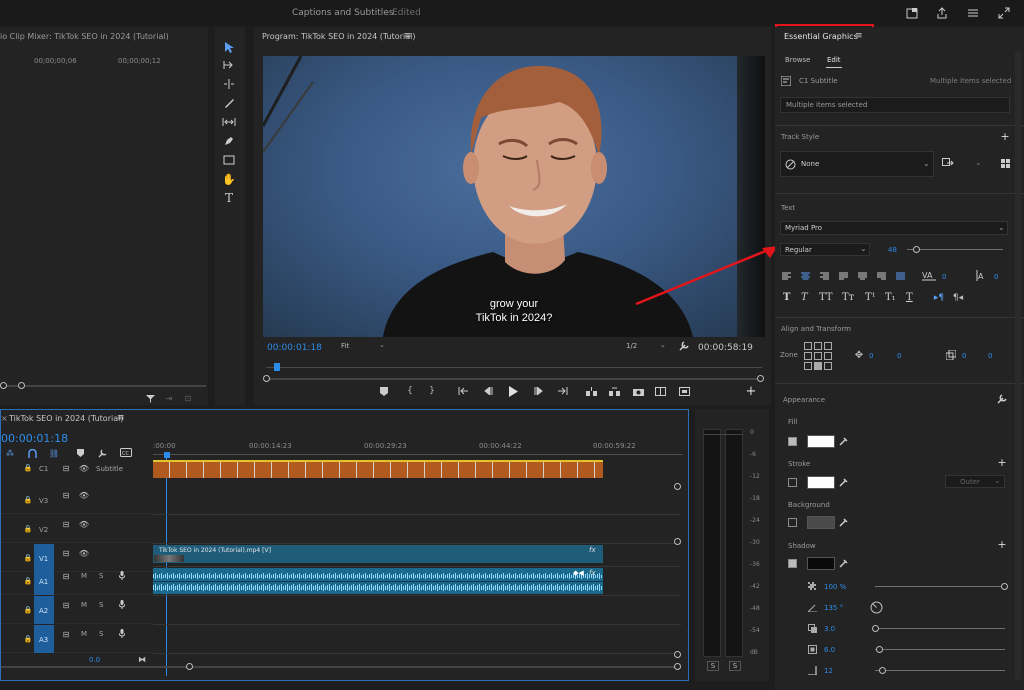 This screenshot has height=690, width=1024. Describe the element at coordinates (948, 163) in the screenshot. I see `push-style-icon` at that location.